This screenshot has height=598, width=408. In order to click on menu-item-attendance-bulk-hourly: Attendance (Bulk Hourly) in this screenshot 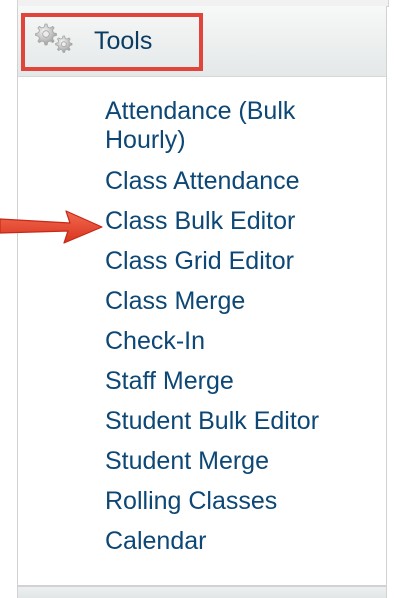, I will do `click(240, 126)`.